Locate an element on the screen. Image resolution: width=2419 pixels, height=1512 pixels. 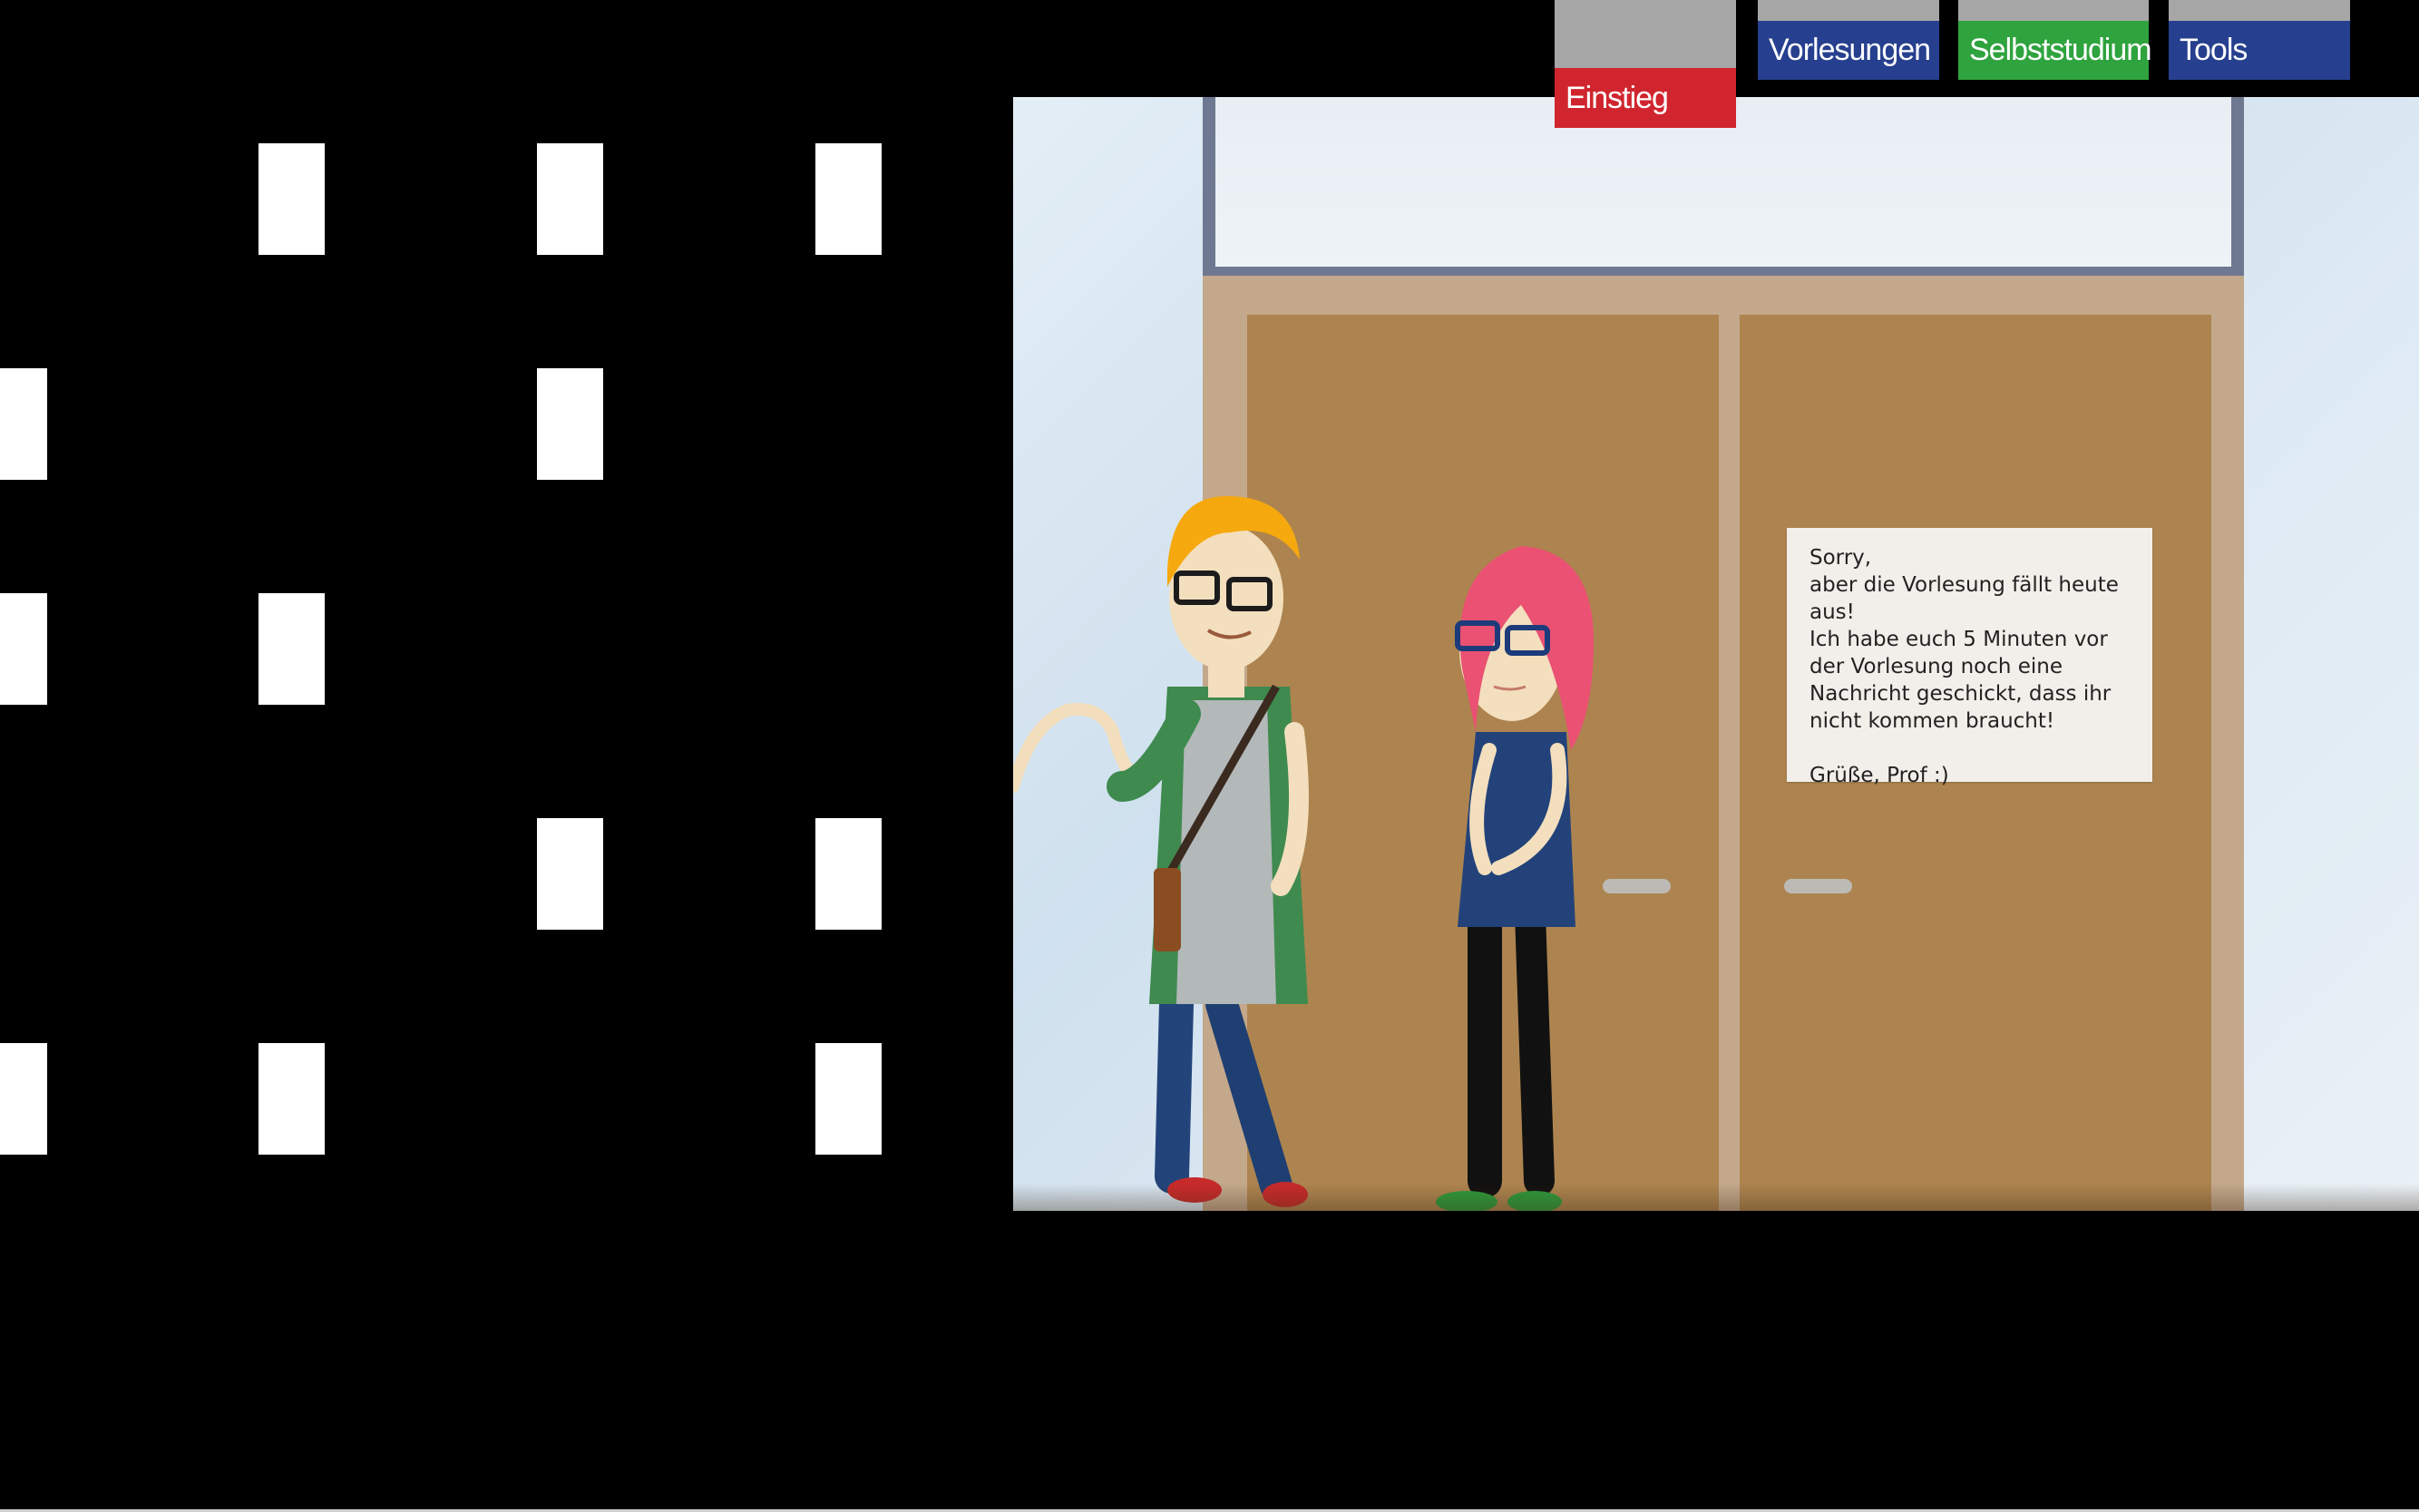
nav-tab-einstieg: Einstieg is located at coordinates (1646, 98).